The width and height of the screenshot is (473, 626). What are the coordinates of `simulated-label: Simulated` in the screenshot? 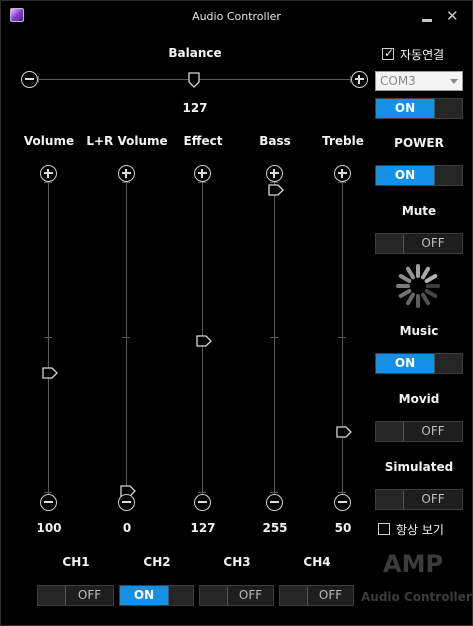 It's located at (419, 467).